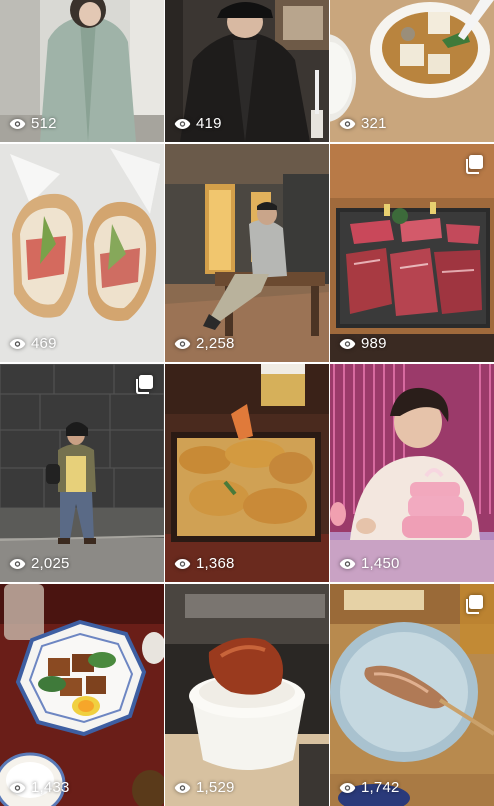 Image resolution: width=494 pixels, height=806 pixels. I want to click on post-tile: 2,025, so click(82, 473).